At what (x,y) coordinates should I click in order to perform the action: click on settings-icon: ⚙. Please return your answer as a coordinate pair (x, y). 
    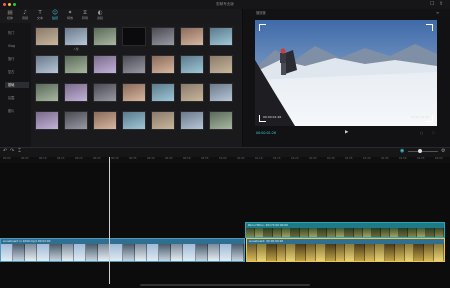
    Looking at the image, I should click on (443, 151).